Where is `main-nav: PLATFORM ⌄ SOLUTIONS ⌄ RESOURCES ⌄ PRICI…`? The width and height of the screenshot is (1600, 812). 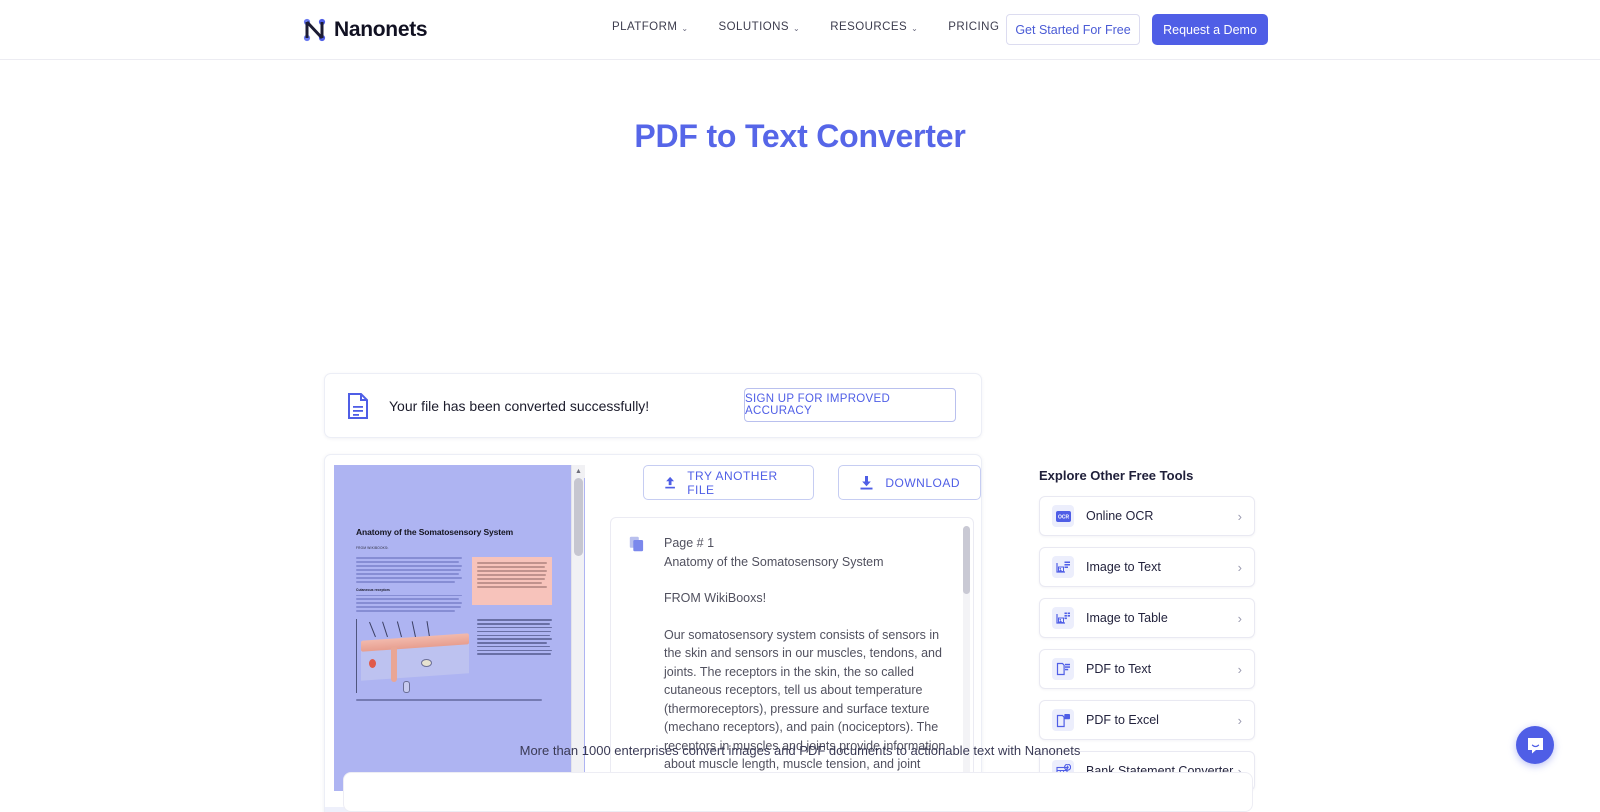
main-nav: PLATFORM ⌄ SOLUTIONS ⌄ RESOURCES ⌄ PRICI… is located at coordinates (805, 27).